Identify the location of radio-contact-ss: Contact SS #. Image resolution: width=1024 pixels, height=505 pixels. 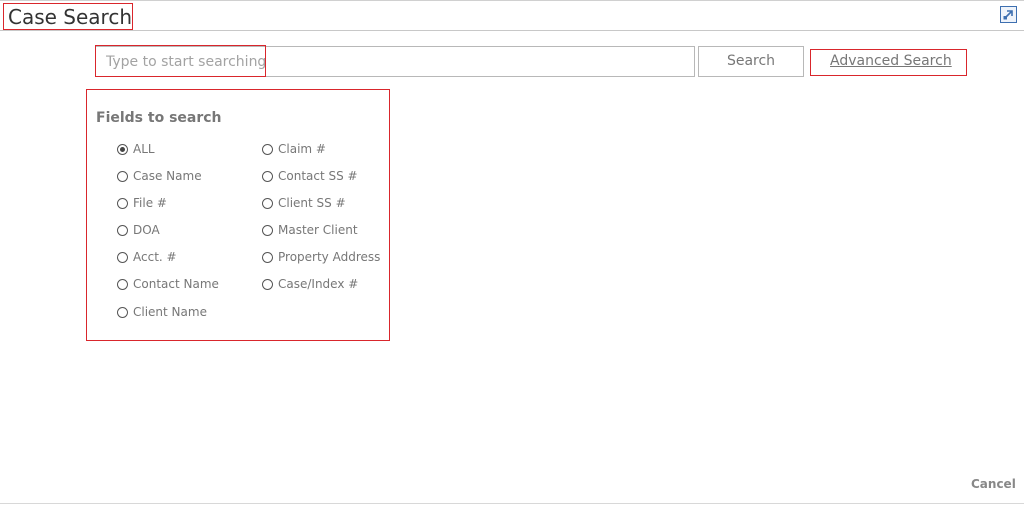
(310, 176).